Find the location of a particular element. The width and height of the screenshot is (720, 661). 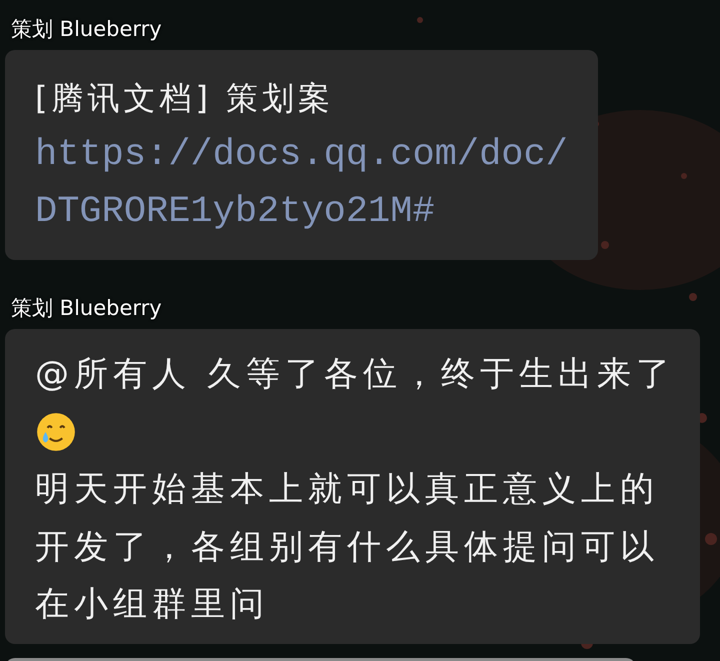

document-link: https://docs.qq.com/doc/DTGRORE1yb2tyo21M# is located at coordinates (307, 184).